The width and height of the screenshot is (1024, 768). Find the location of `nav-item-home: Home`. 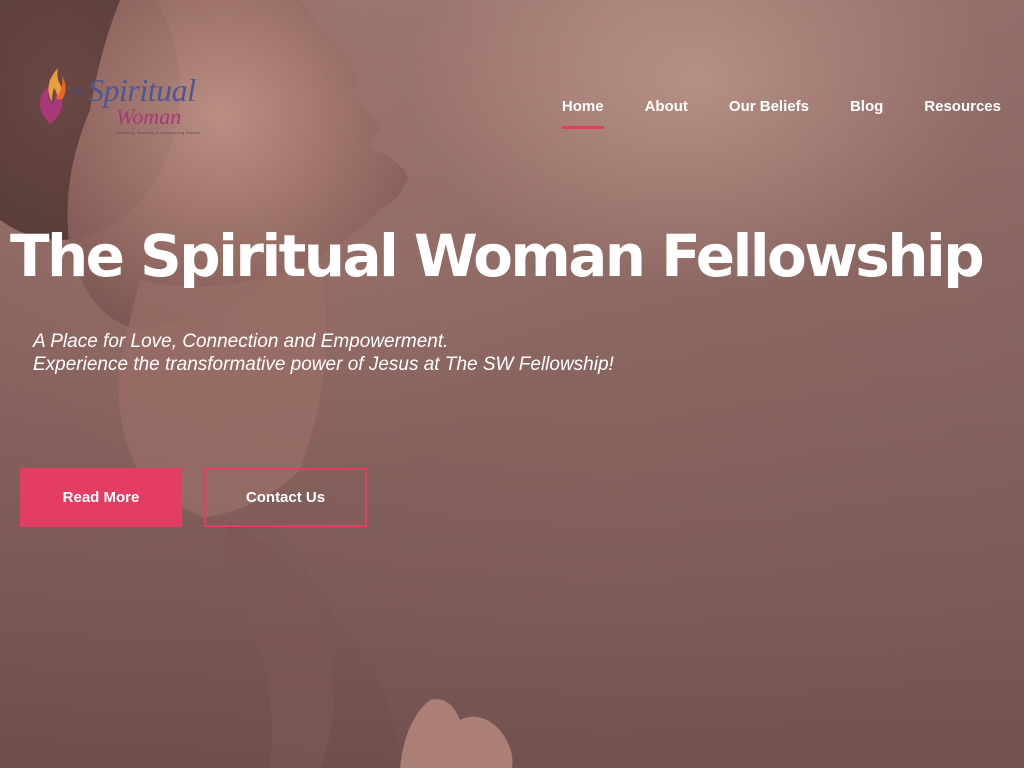

nav-item-home: Home is located at coordinates (582, 113).